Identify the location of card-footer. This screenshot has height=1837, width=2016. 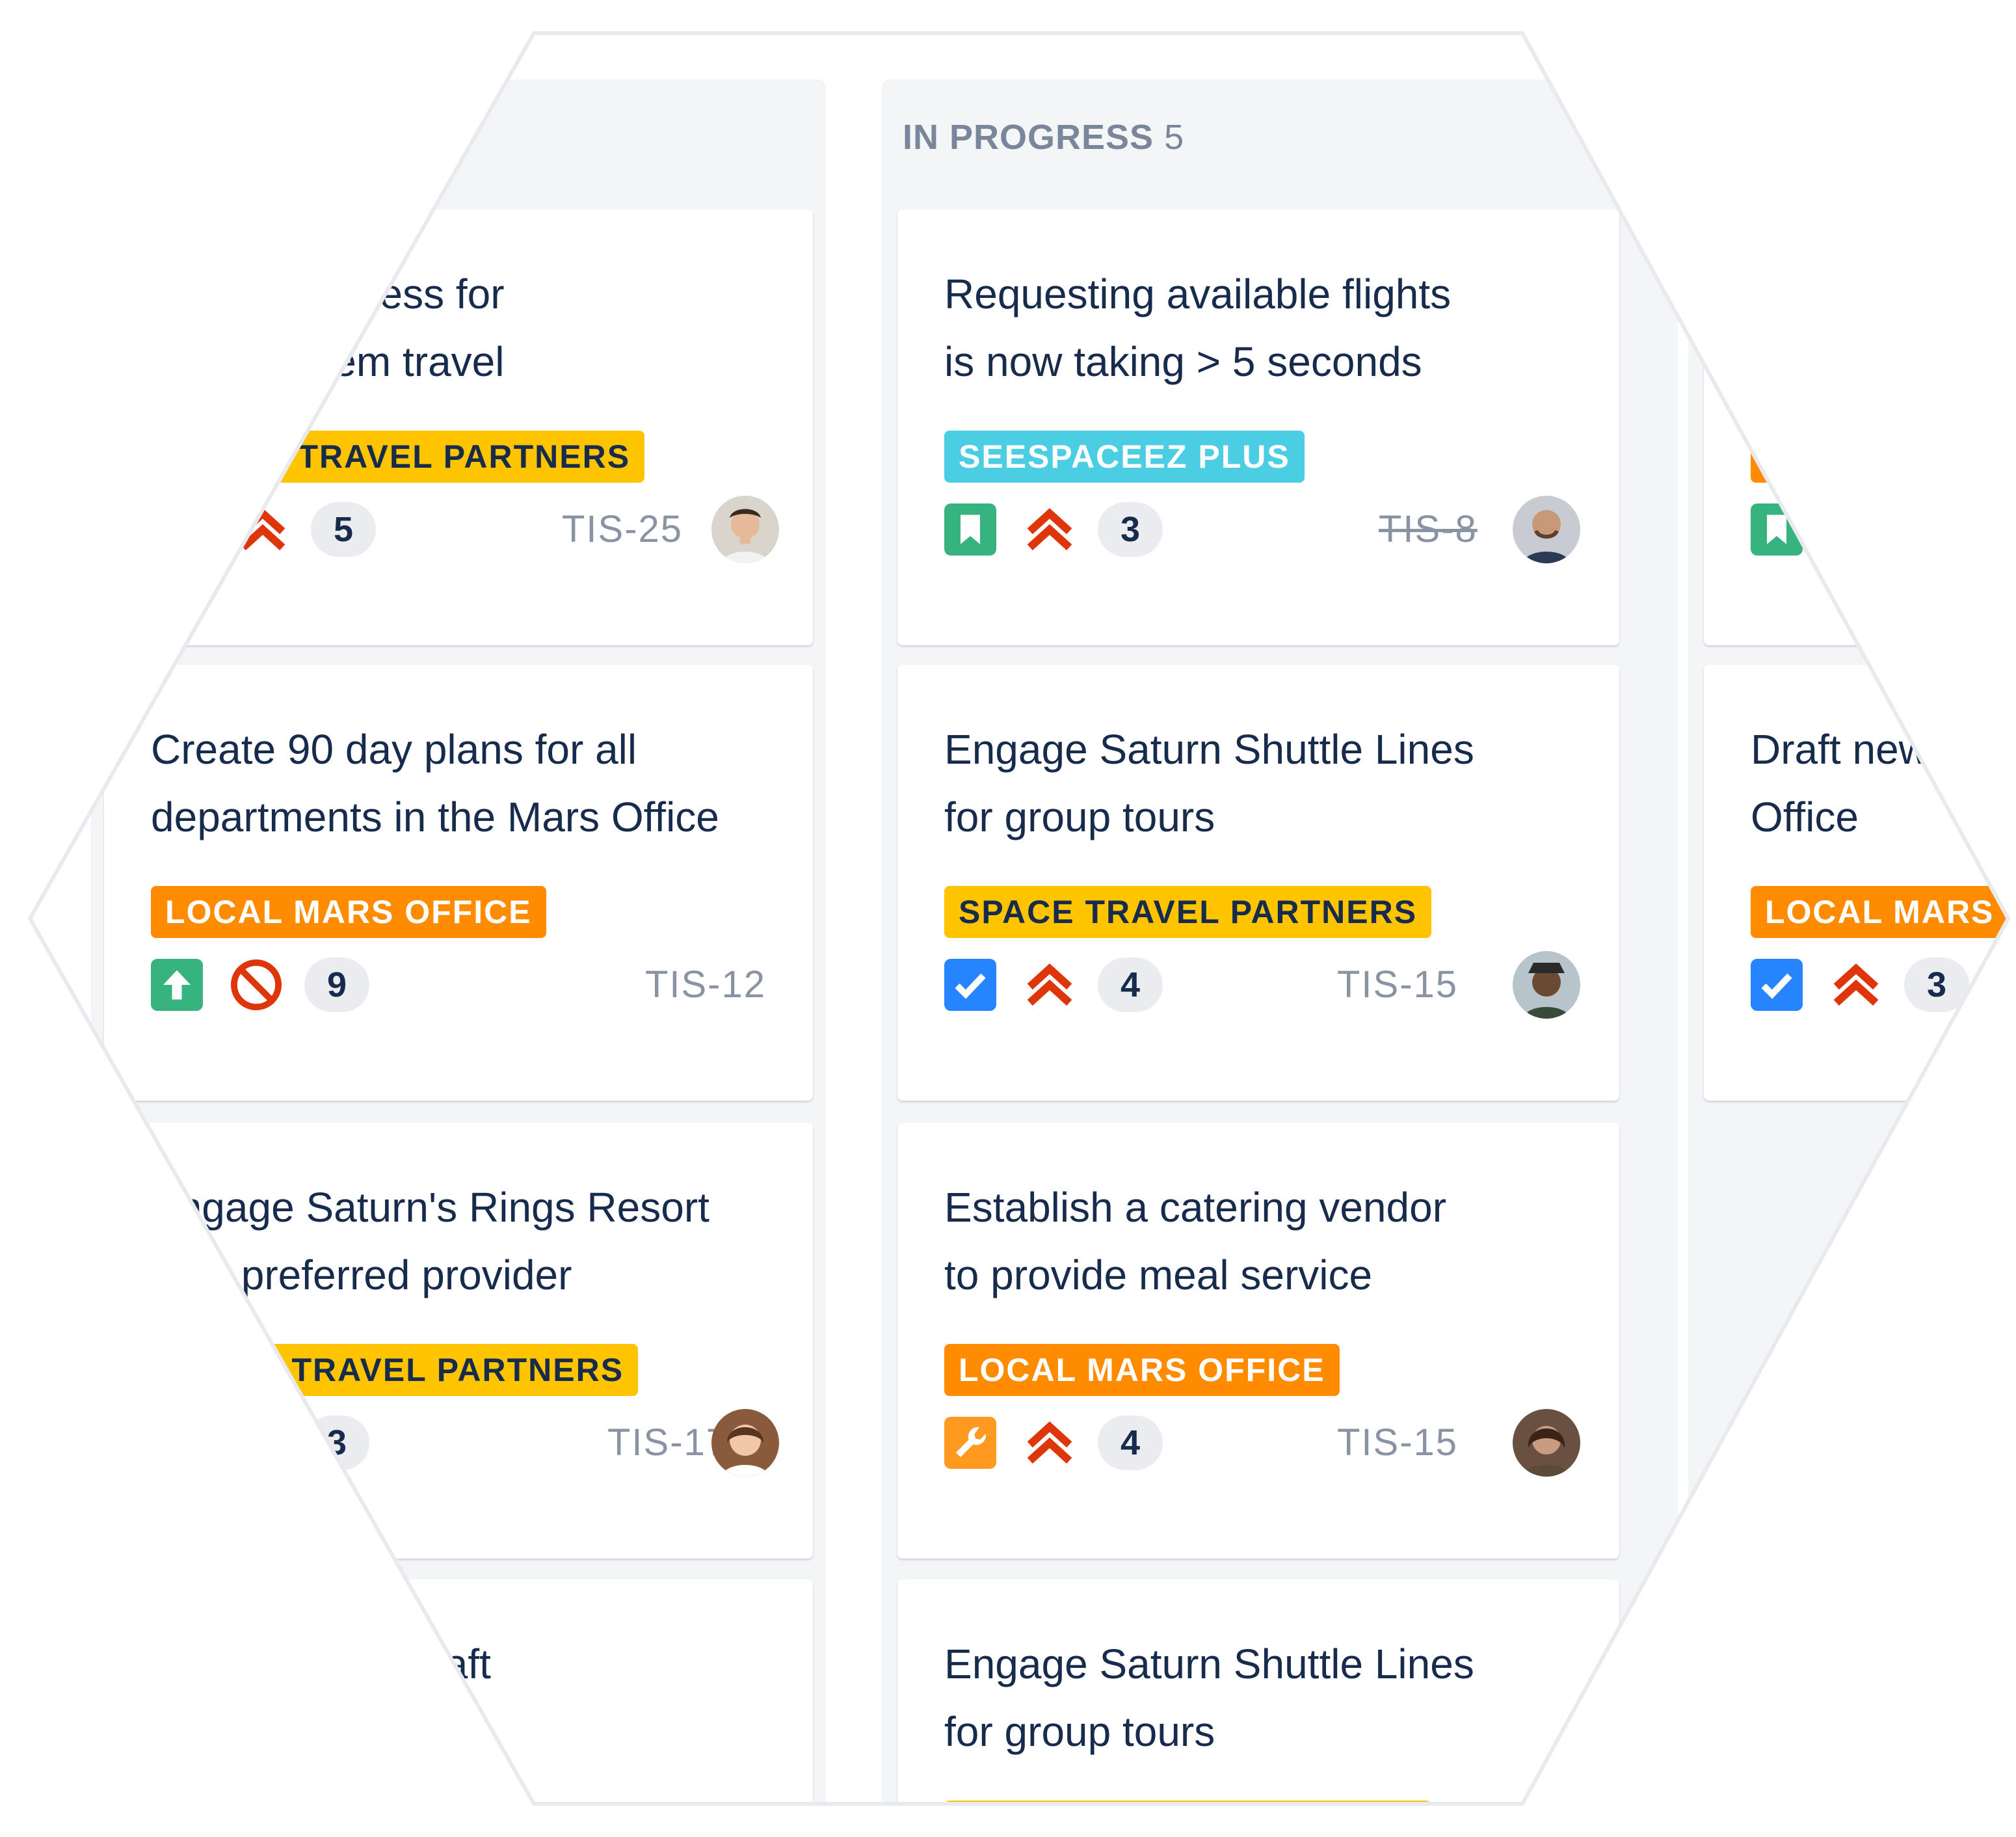
(1879, 529).